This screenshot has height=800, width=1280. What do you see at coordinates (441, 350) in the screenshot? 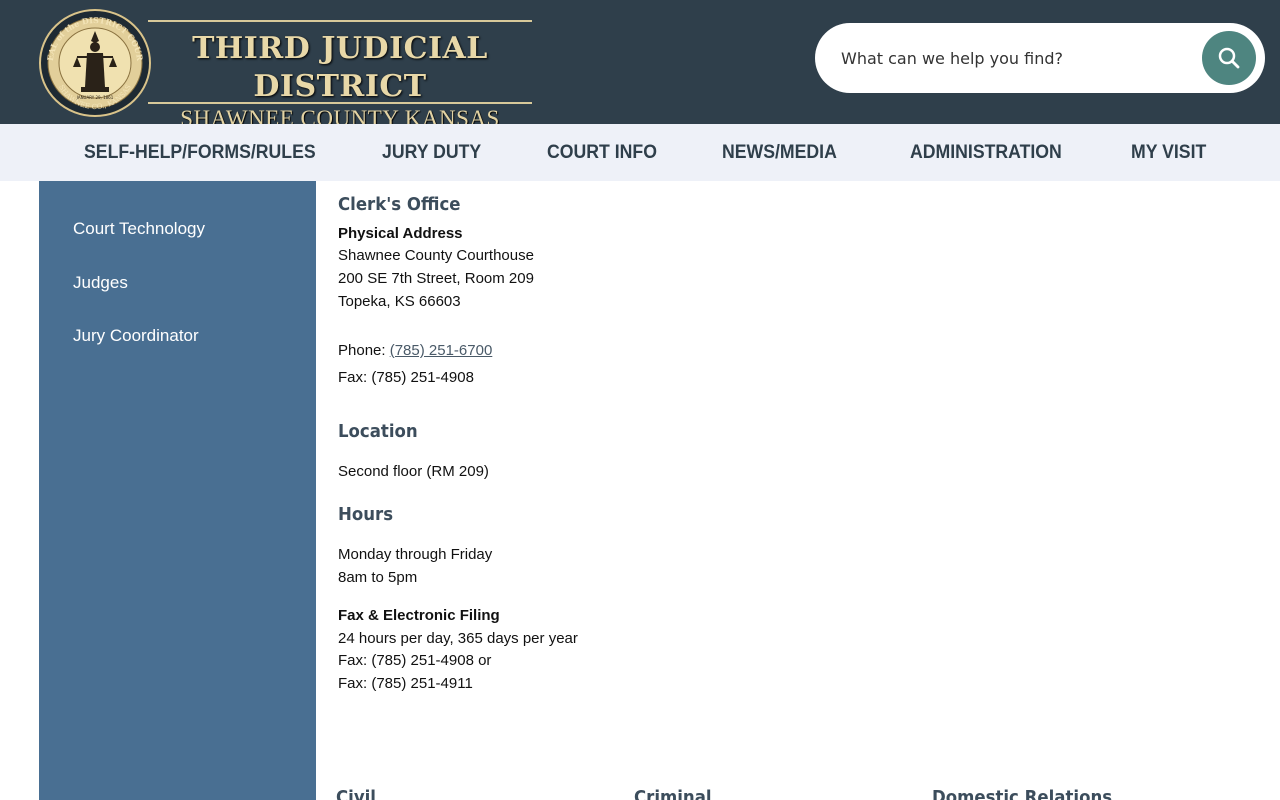
I see `phone-link: (785) 251-6700` at bounding box center [441, 350].